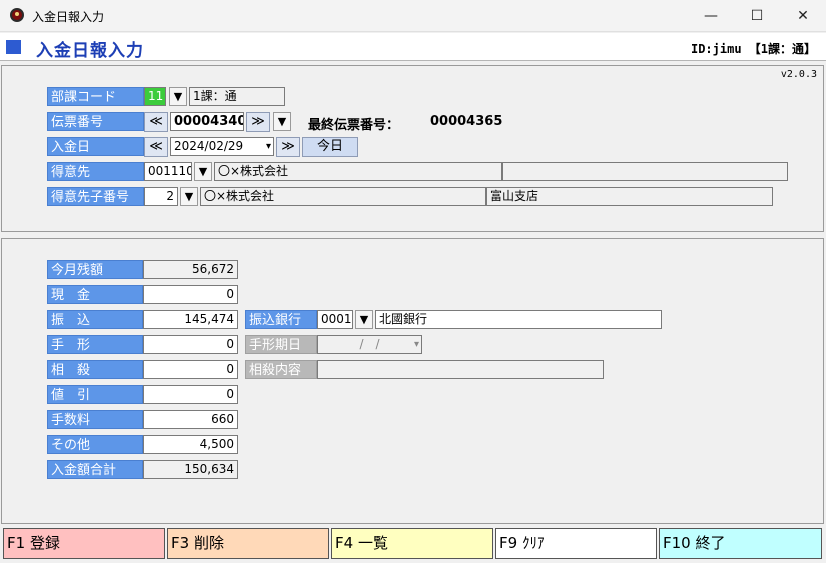 Image resolution: width=826 pixels, height=563 pixels. Describe the element at coordinates (757, 16) in the screenshot. I see `maximize-button: ☐` at that location.